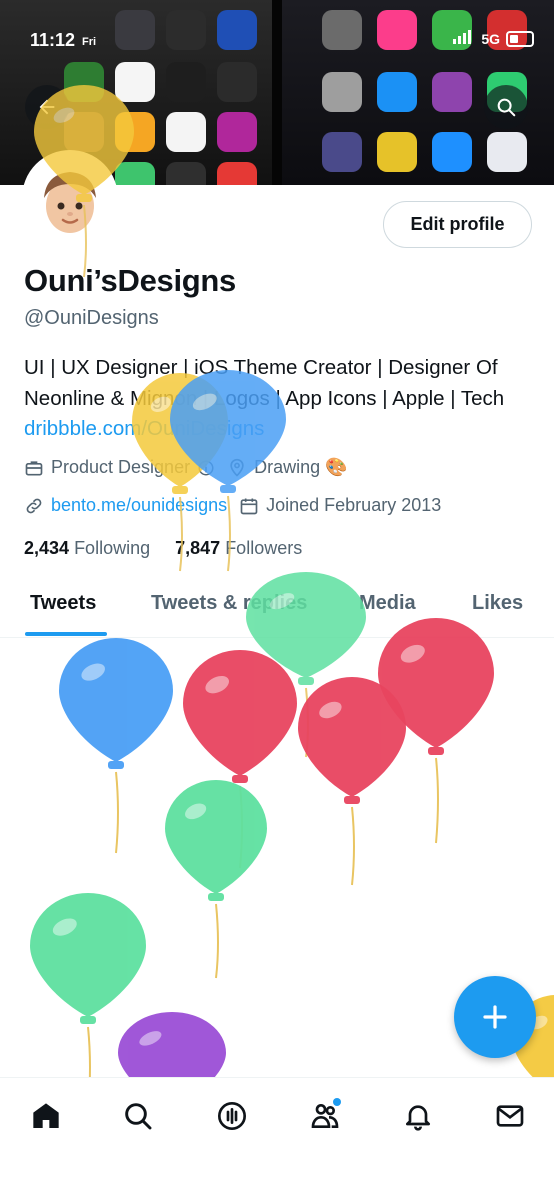 The image size is (554, 1200). I want to click on location-pin-icon, so click(237, 467).